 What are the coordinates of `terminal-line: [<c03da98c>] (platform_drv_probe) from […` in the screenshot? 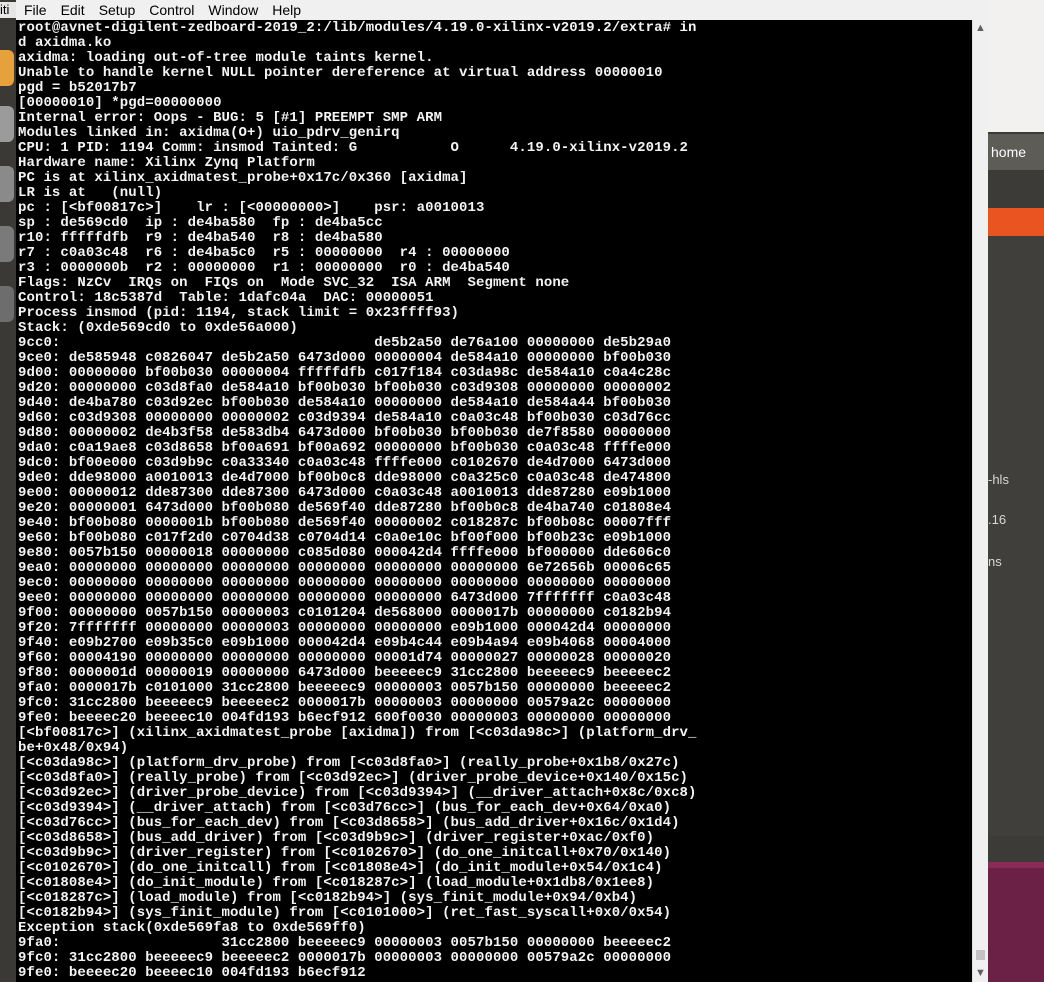 It's located at (349, 763).